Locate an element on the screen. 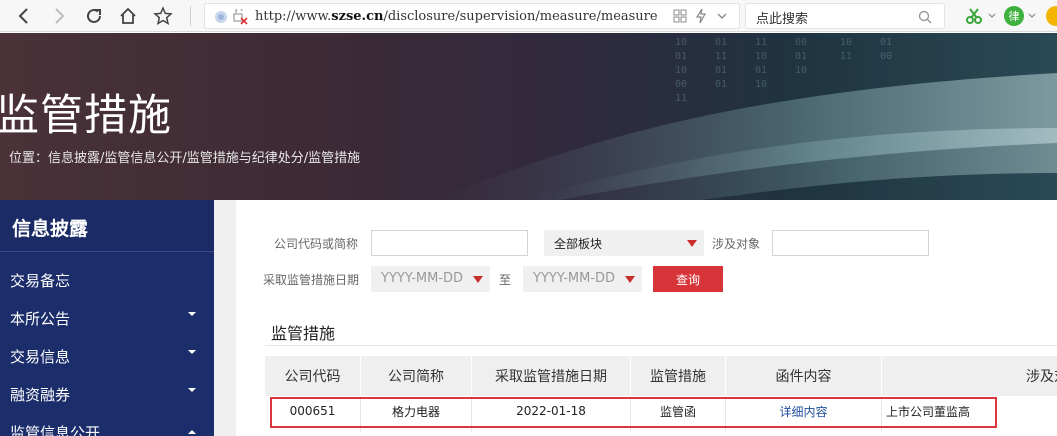  column-header: 采取监管措施日期 is located at coordinates (551, 377).